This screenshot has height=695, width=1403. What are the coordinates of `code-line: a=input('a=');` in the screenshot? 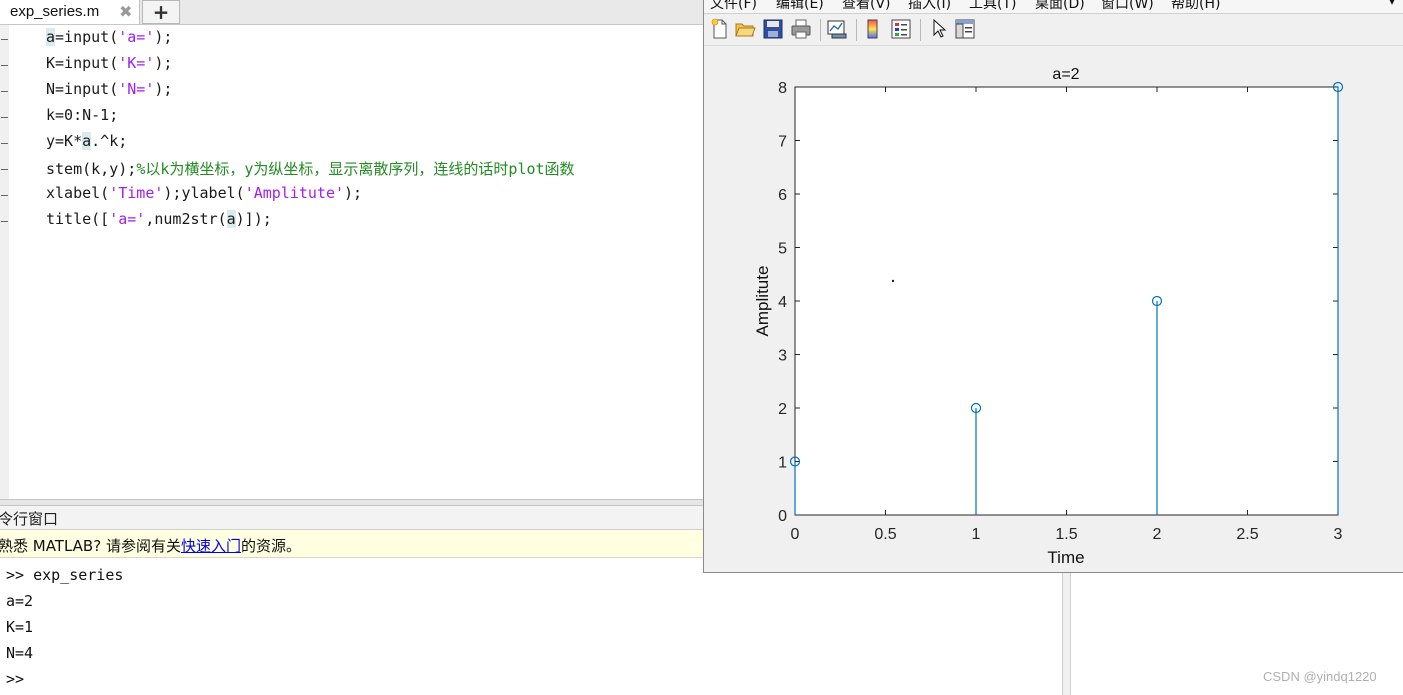 It's located at (109, 39).